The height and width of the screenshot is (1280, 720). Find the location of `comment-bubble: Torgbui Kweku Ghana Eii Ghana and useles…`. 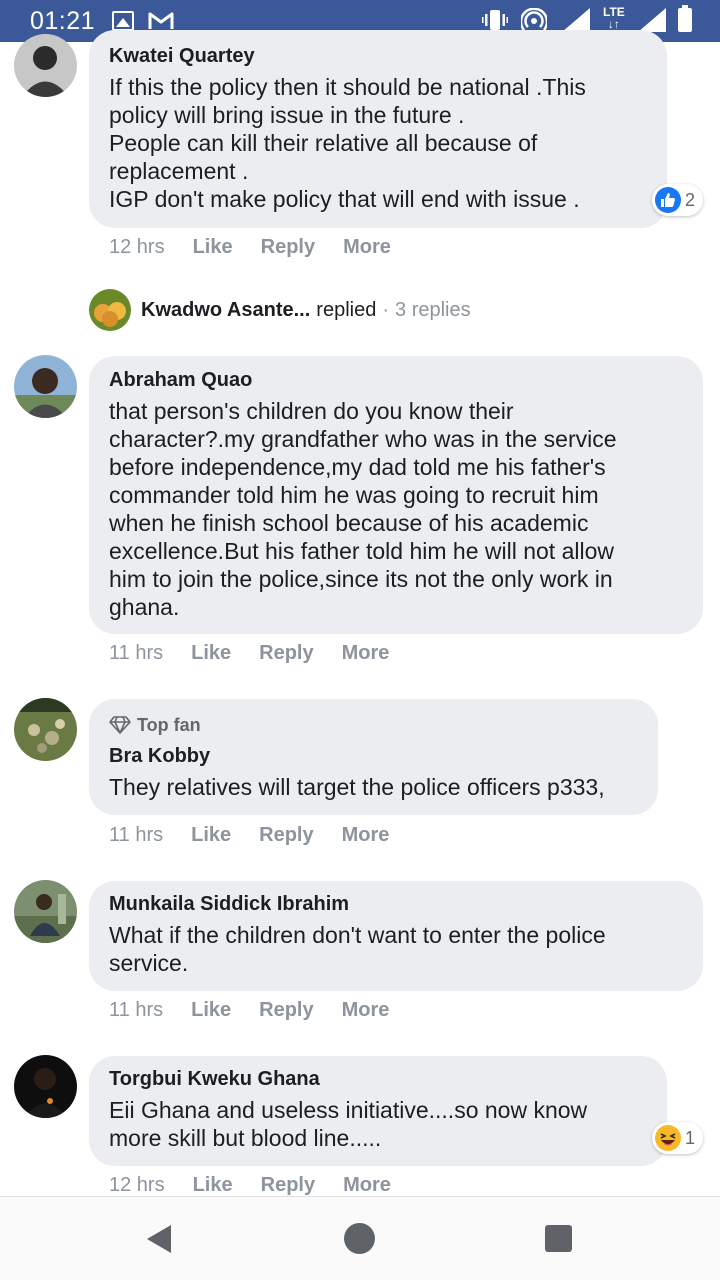

comment-bubble: Torgbui Kweku Ghana Eii Ghana and useles… is located at coordinates (378, 1111).